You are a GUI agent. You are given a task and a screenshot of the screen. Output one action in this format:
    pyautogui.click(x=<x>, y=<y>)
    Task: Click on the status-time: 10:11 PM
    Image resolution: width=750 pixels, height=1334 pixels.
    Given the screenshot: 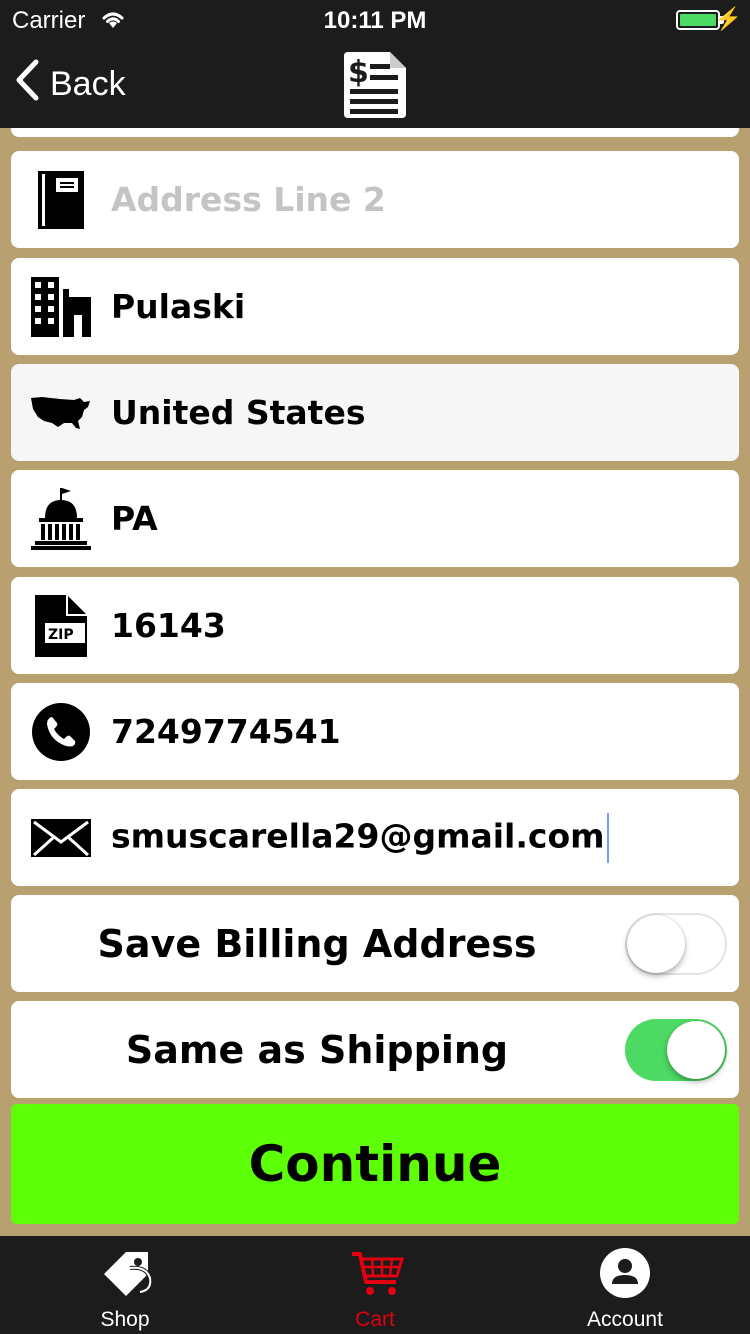 What is the action you would take?
    pyautogui.click(x=375, y=20)
    